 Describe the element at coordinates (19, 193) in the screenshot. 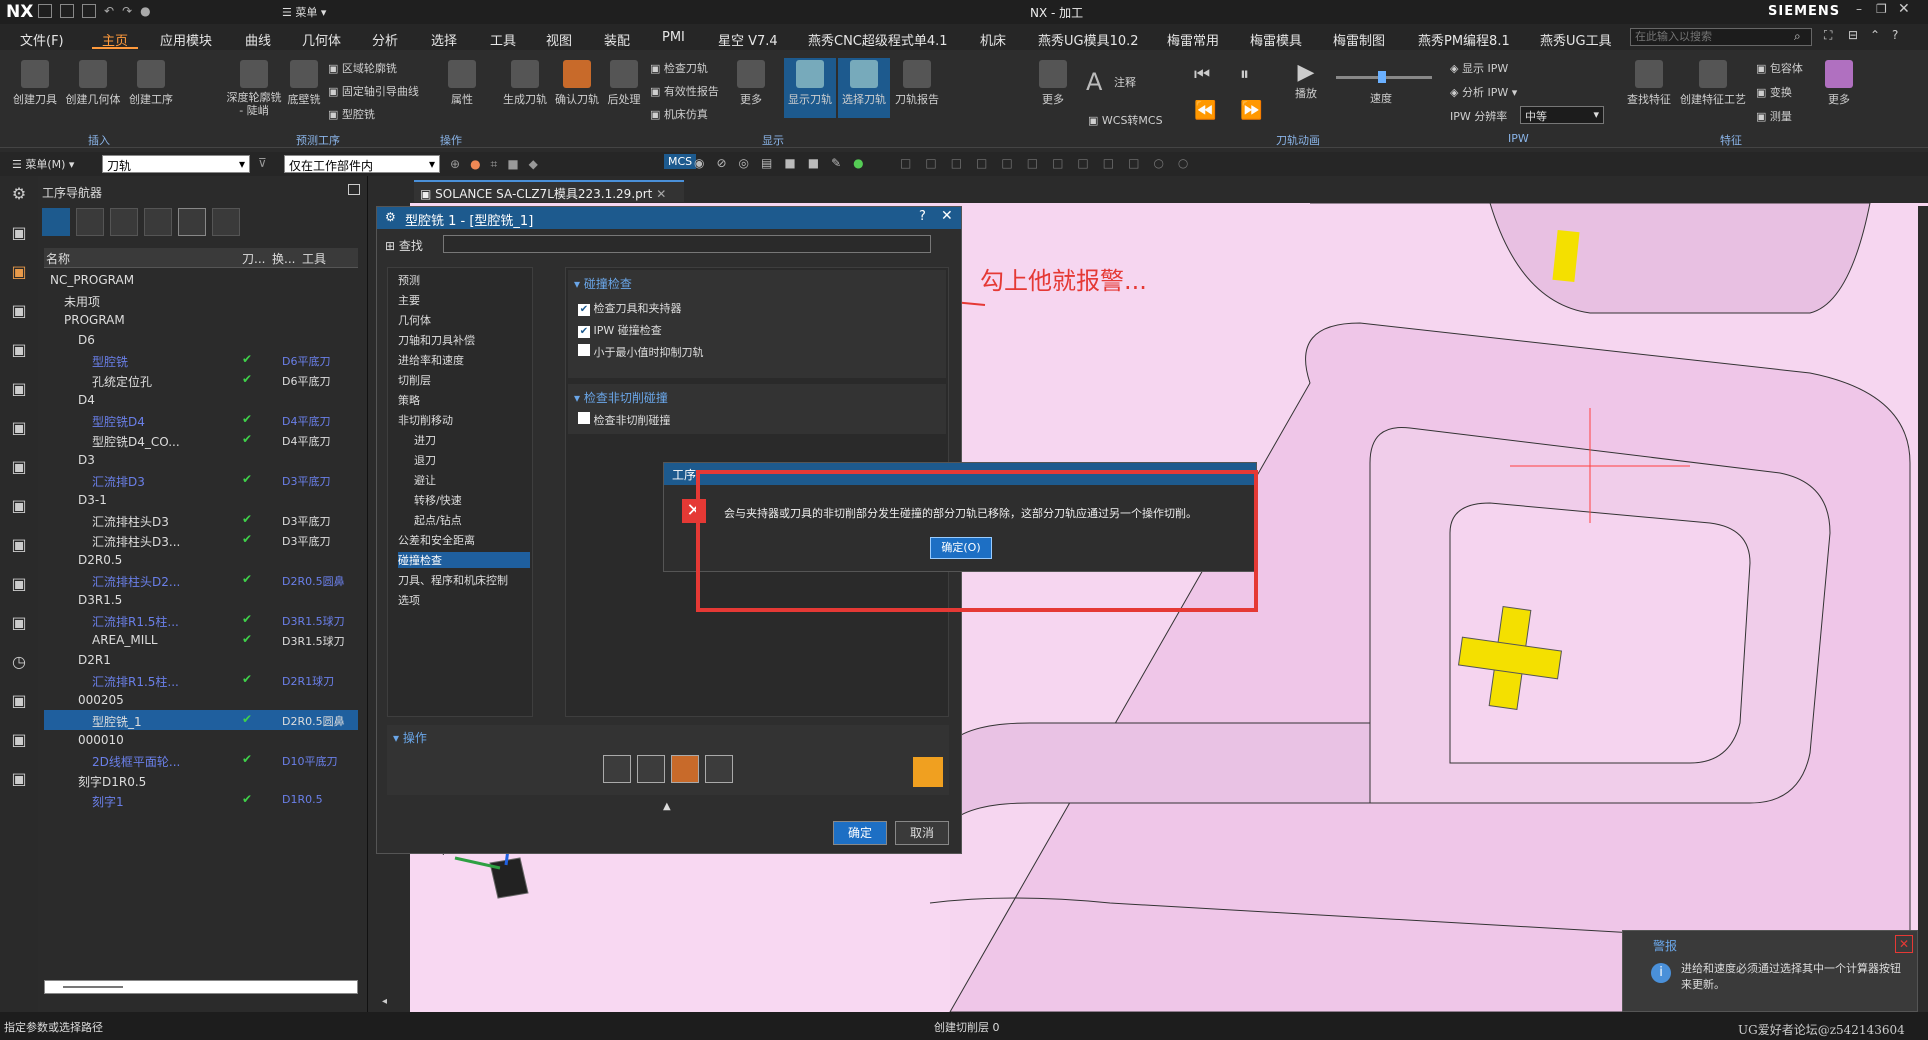

I see `settings-icon: ⚙` at that location.